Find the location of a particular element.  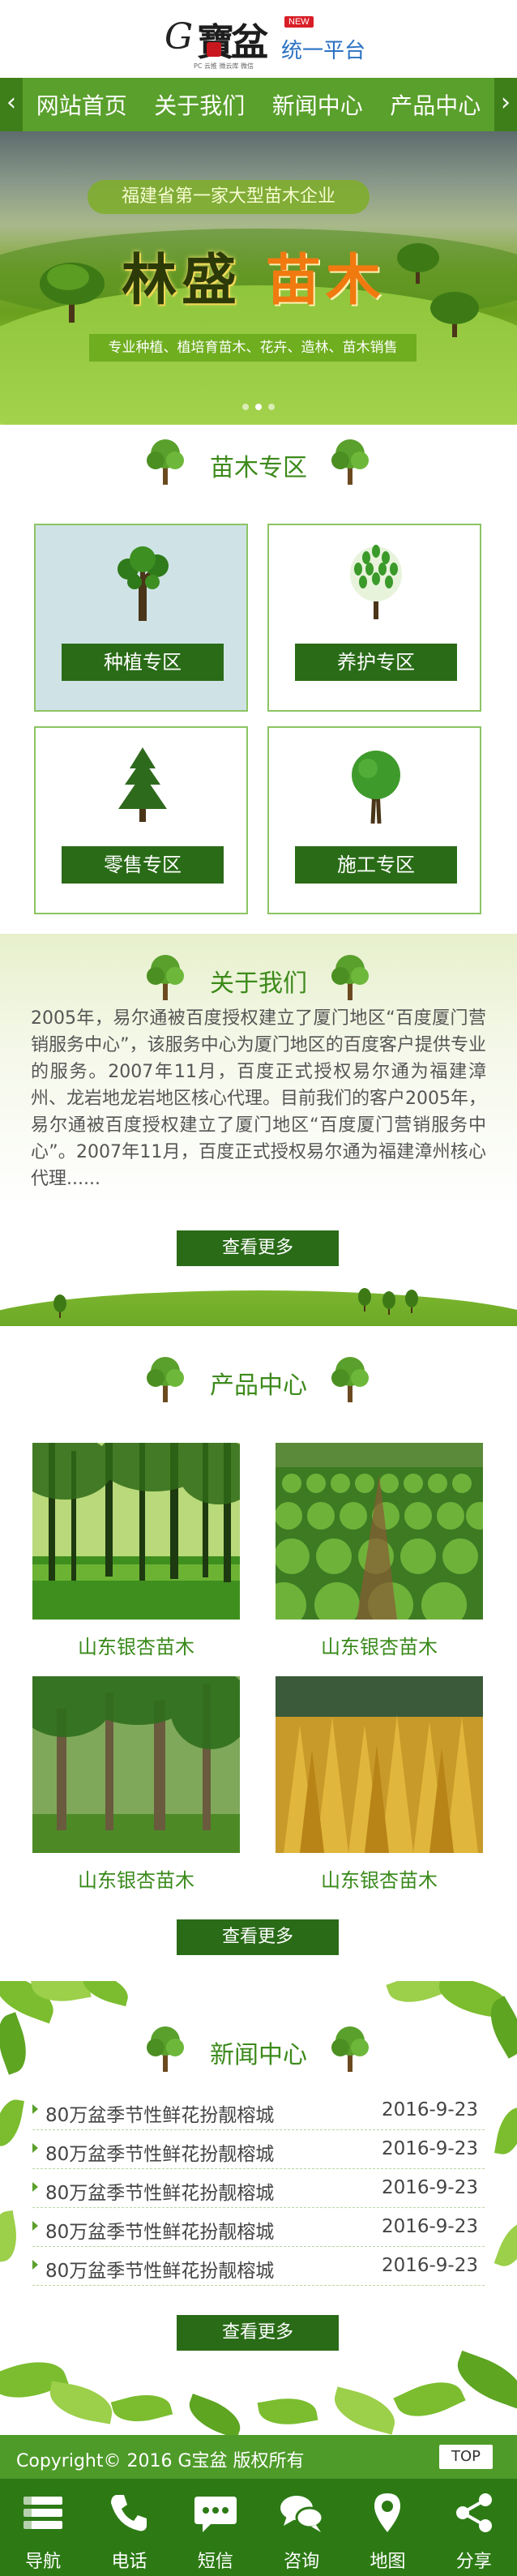

nav-prev-arrow-icon: ‹ is located at coordinates (11, 104).